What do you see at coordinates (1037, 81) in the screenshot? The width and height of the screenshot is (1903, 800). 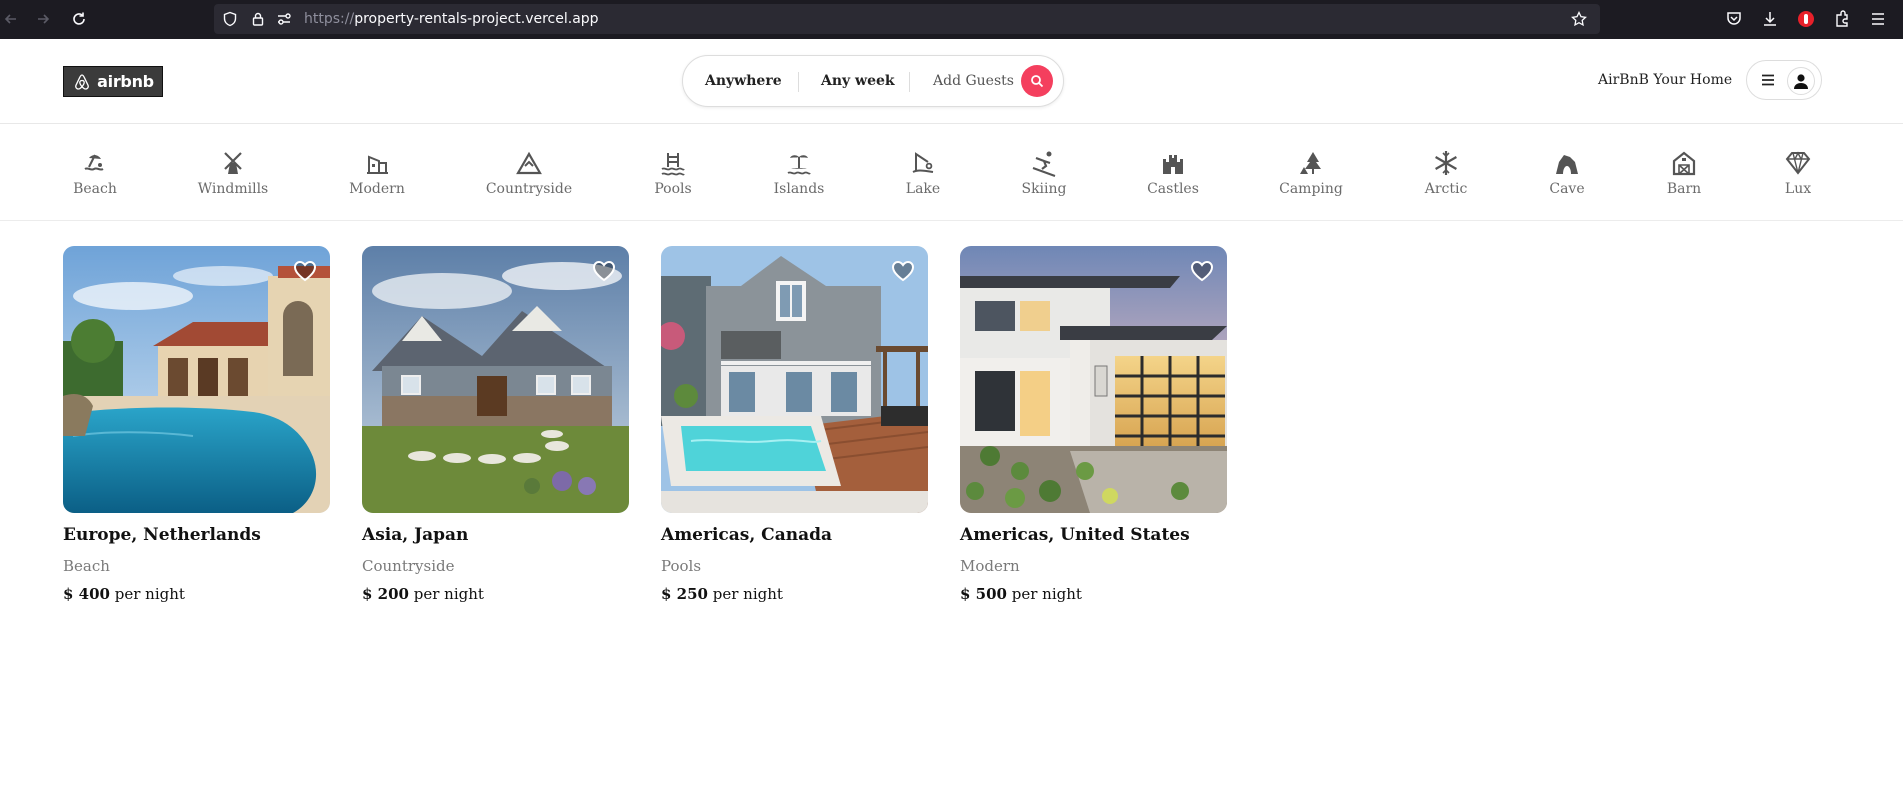 I see `search-button` at bounding box center [1037, 81].